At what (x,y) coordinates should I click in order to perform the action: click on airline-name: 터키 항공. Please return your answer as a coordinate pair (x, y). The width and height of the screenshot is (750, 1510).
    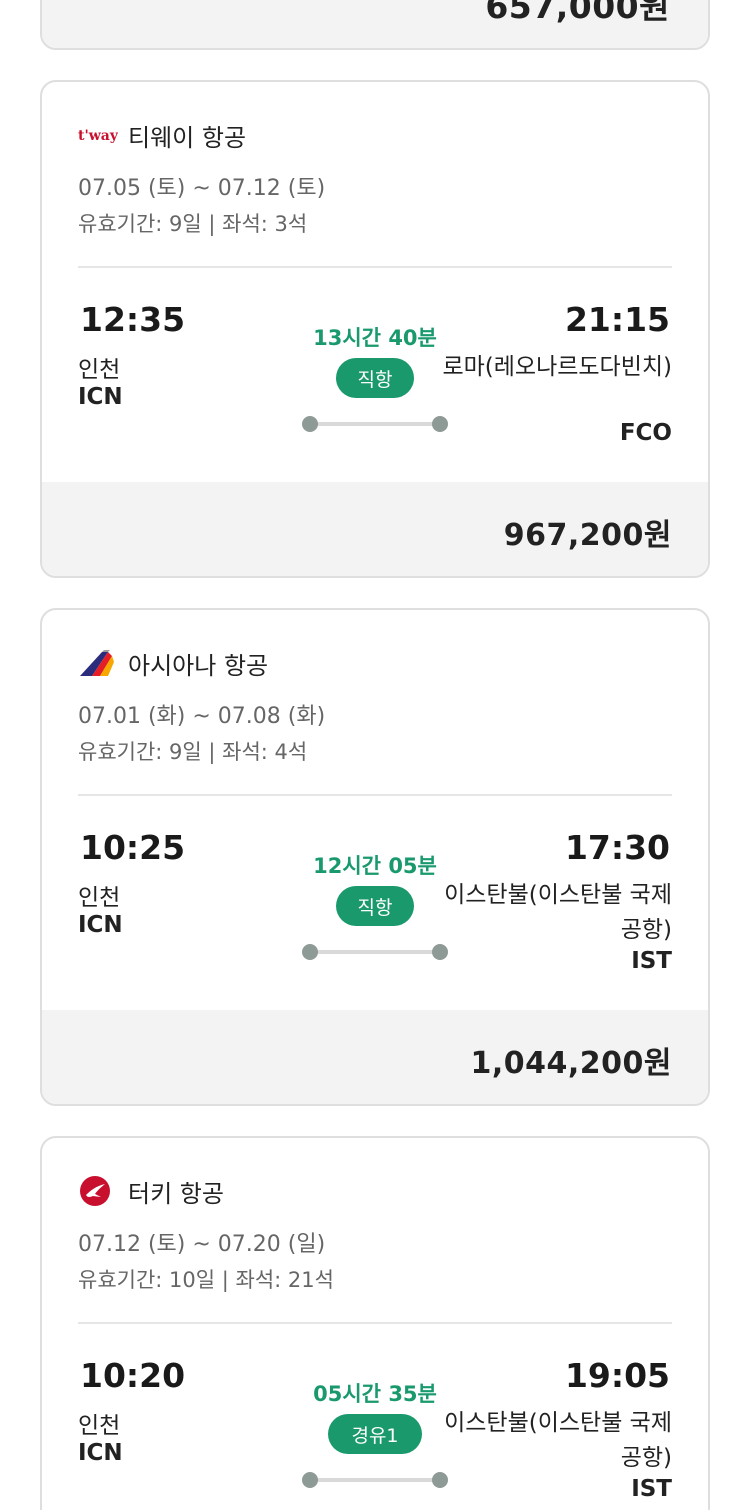
    Looking at the image, I should click on (176, 1193).